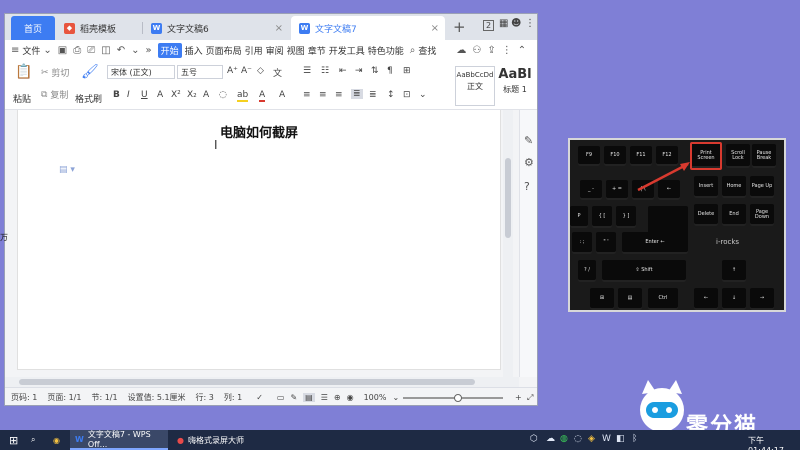 The width and height of the screenshot is (800, 450). What do you see at coordinates (475, 86) in the screenshot?
I see `style-normal: AaBbCcDd 正文` at bounding box center [475, 86].